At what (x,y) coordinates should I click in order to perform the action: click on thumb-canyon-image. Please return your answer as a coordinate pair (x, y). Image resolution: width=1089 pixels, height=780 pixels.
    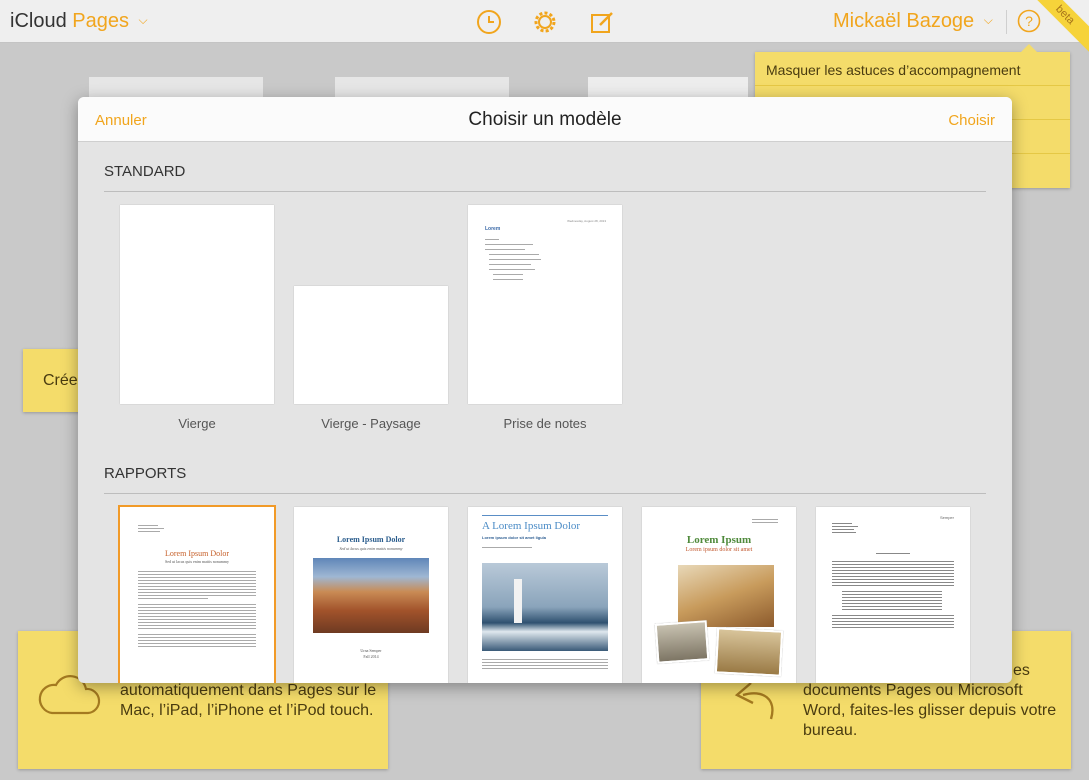
    Looking at the image, I should click on (371, 595).